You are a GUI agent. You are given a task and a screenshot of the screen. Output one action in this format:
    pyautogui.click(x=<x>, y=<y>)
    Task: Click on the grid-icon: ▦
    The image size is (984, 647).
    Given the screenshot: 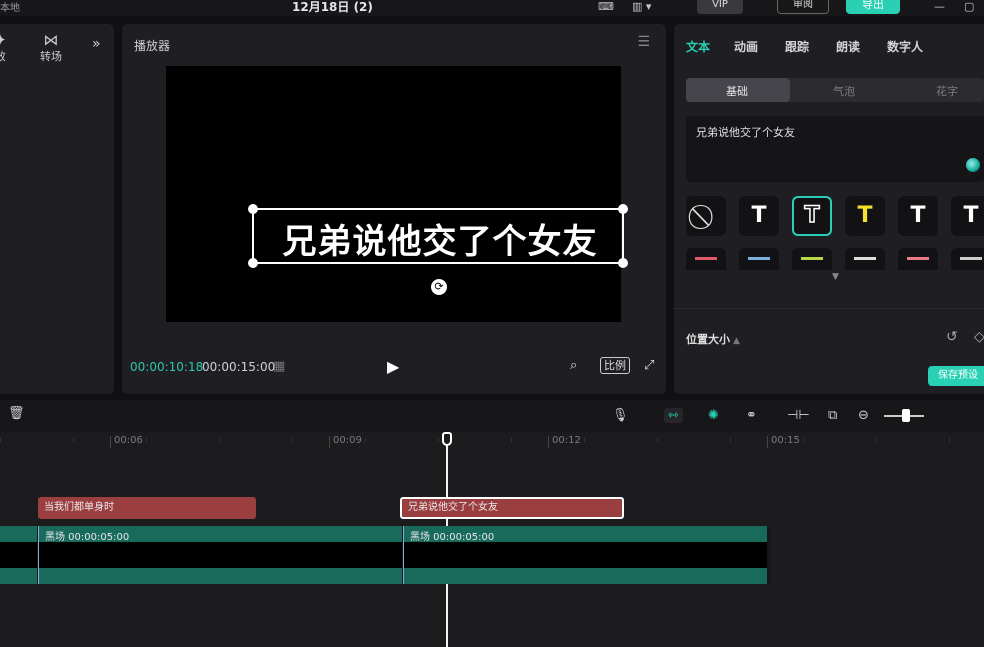 What is the action you would take?
    pyautogui.click(x=279, y=366)
    